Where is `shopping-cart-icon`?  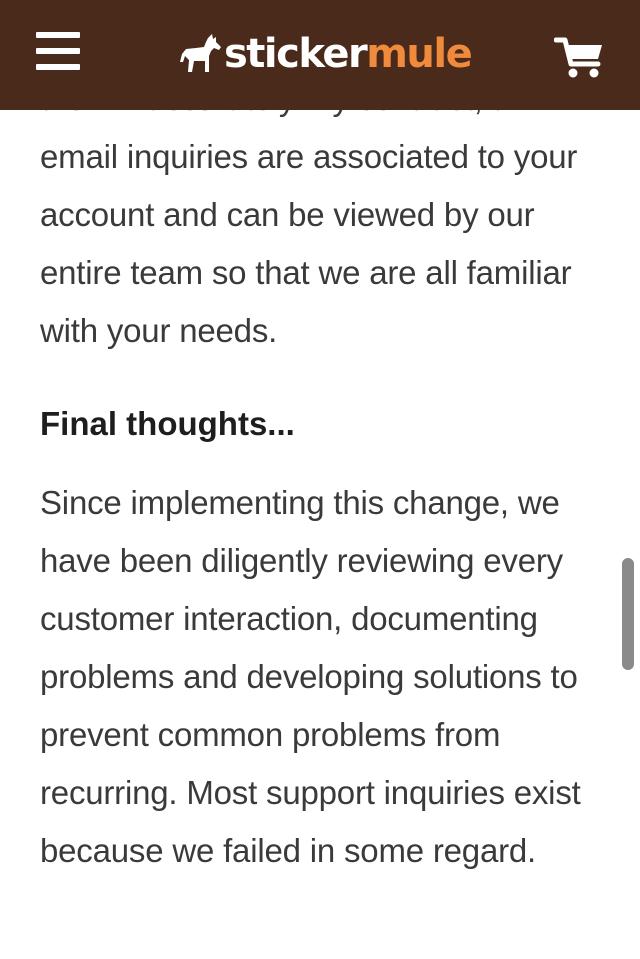 shopping-cart-icon is located at coordinates (579, 58).